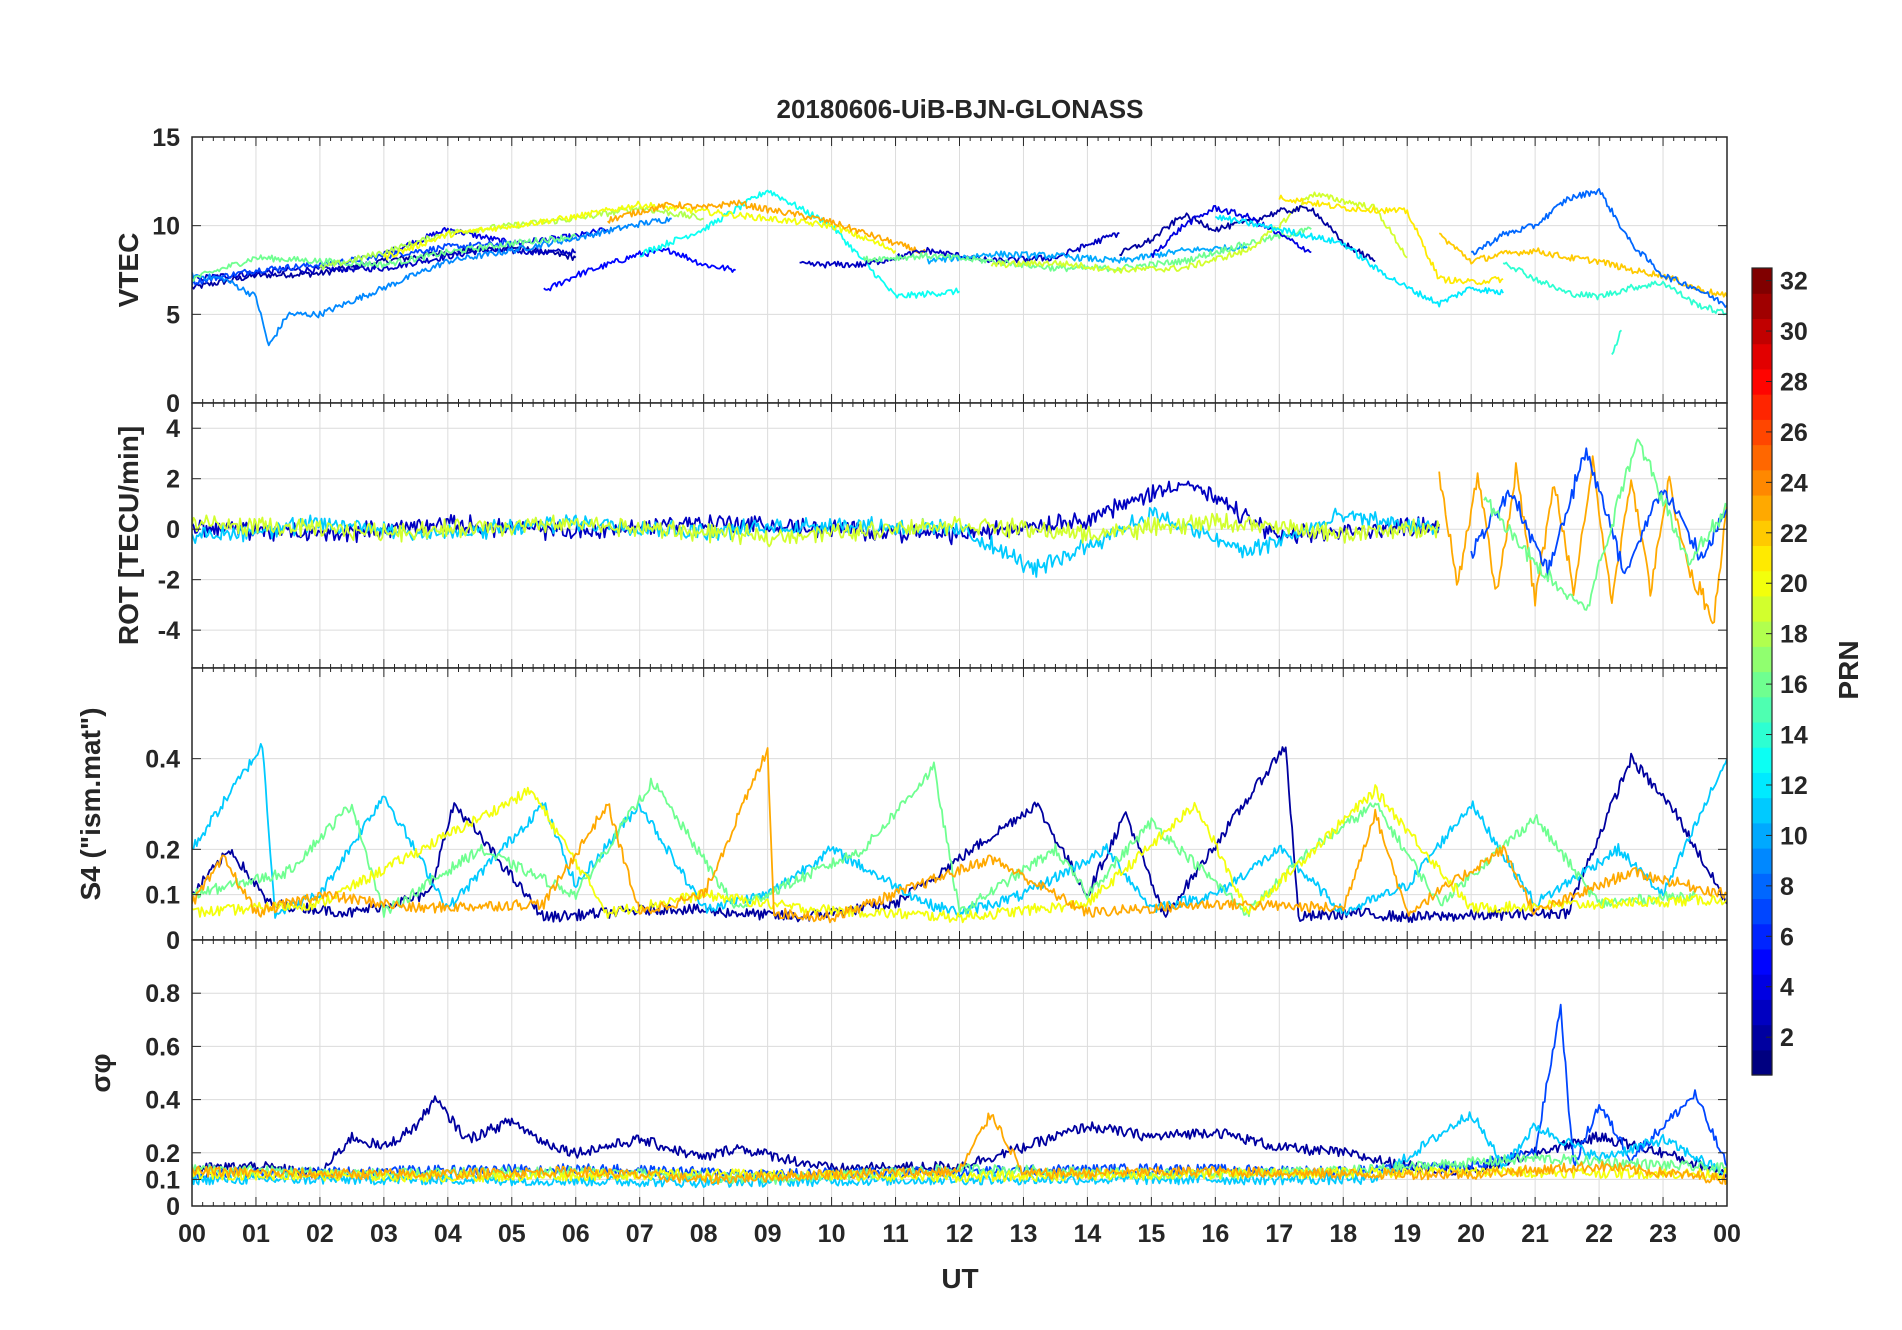 This screenshot has height=1330, width=1902. Describe the element at coordinates (959, 109) in the screenshot. I see `figure-title: 20180606-UiB-BJN-GLONASS` at that location.